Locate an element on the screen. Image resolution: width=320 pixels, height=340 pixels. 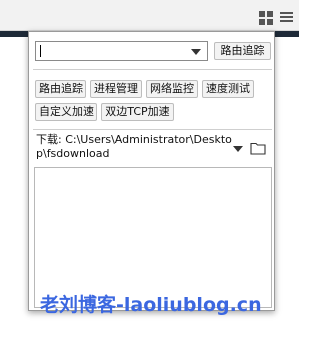
route-trace-button: 路由追踪 is located at coordinates (60, 89).